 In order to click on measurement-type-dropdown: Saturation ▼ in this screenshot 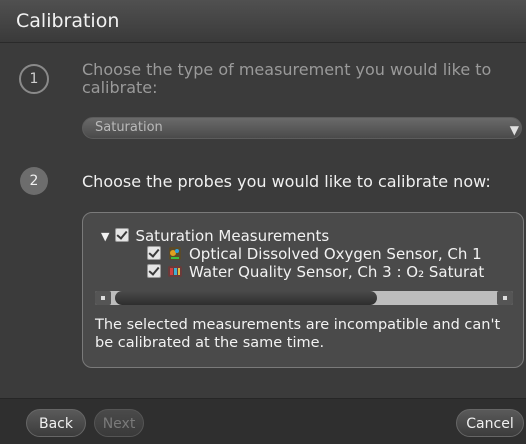, I will do `click(302, 128)`.